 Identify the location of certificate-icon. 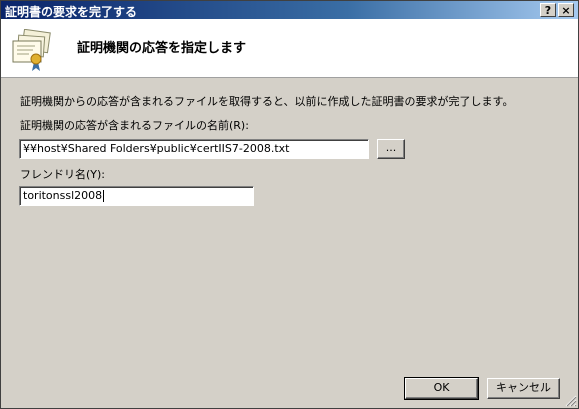
(31, 50).